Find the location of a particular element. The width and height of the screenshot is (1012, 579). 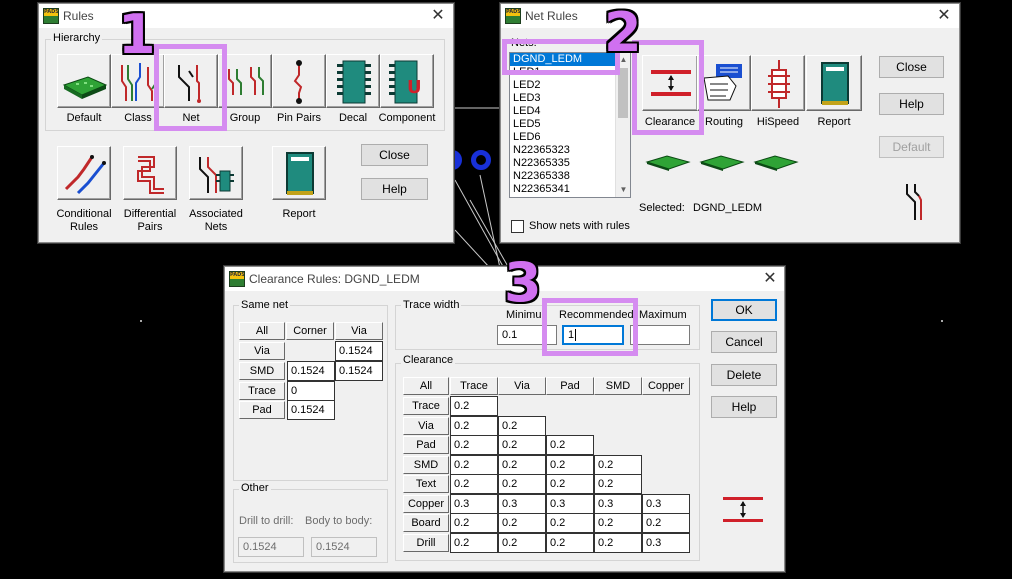

clearance-column-header: SMD is located at coordinates (618, 386).